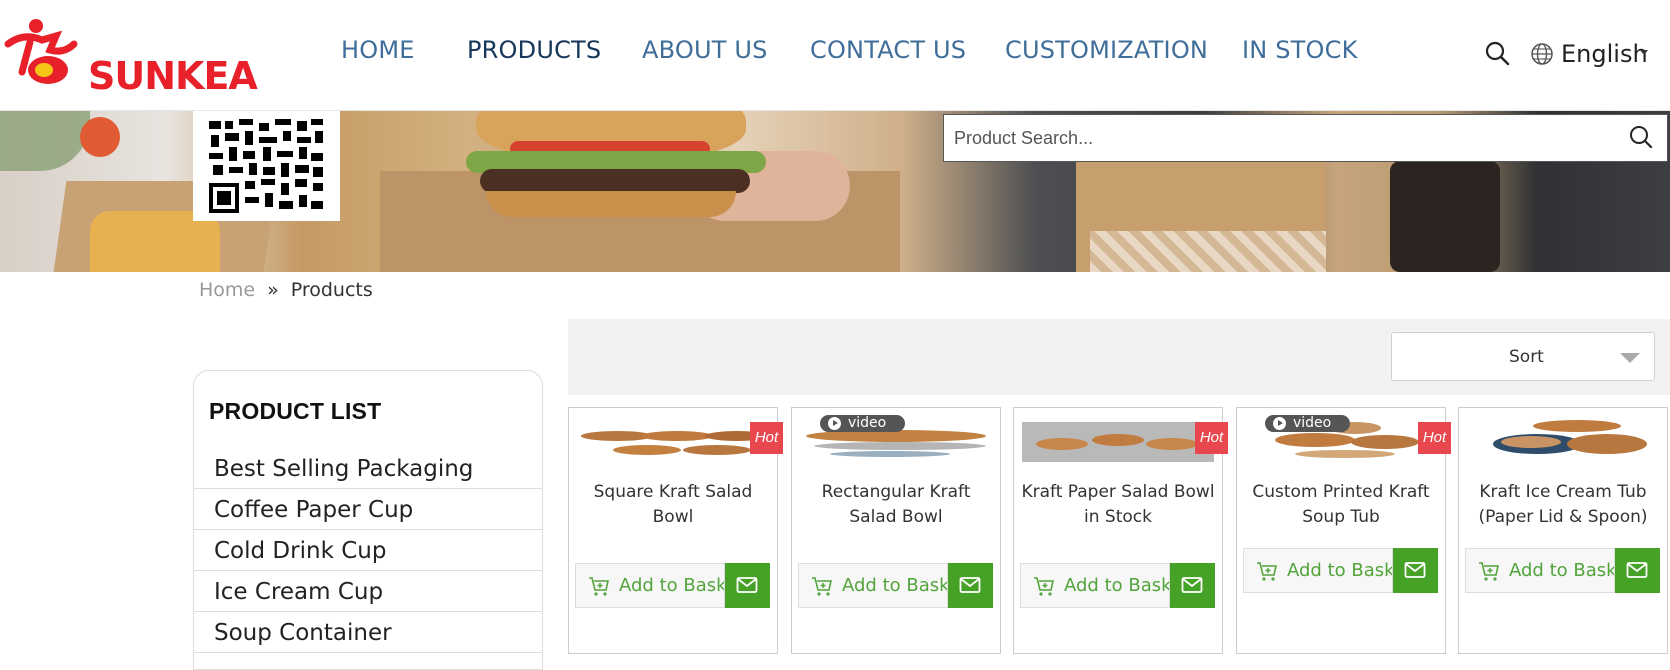 The height and width of the screenshot is (670, 1670). What do you see at coordinates (705, 50) in the screenshot?
I see `nav-about-us: ABOUT US` at bounding box center [705, 50].